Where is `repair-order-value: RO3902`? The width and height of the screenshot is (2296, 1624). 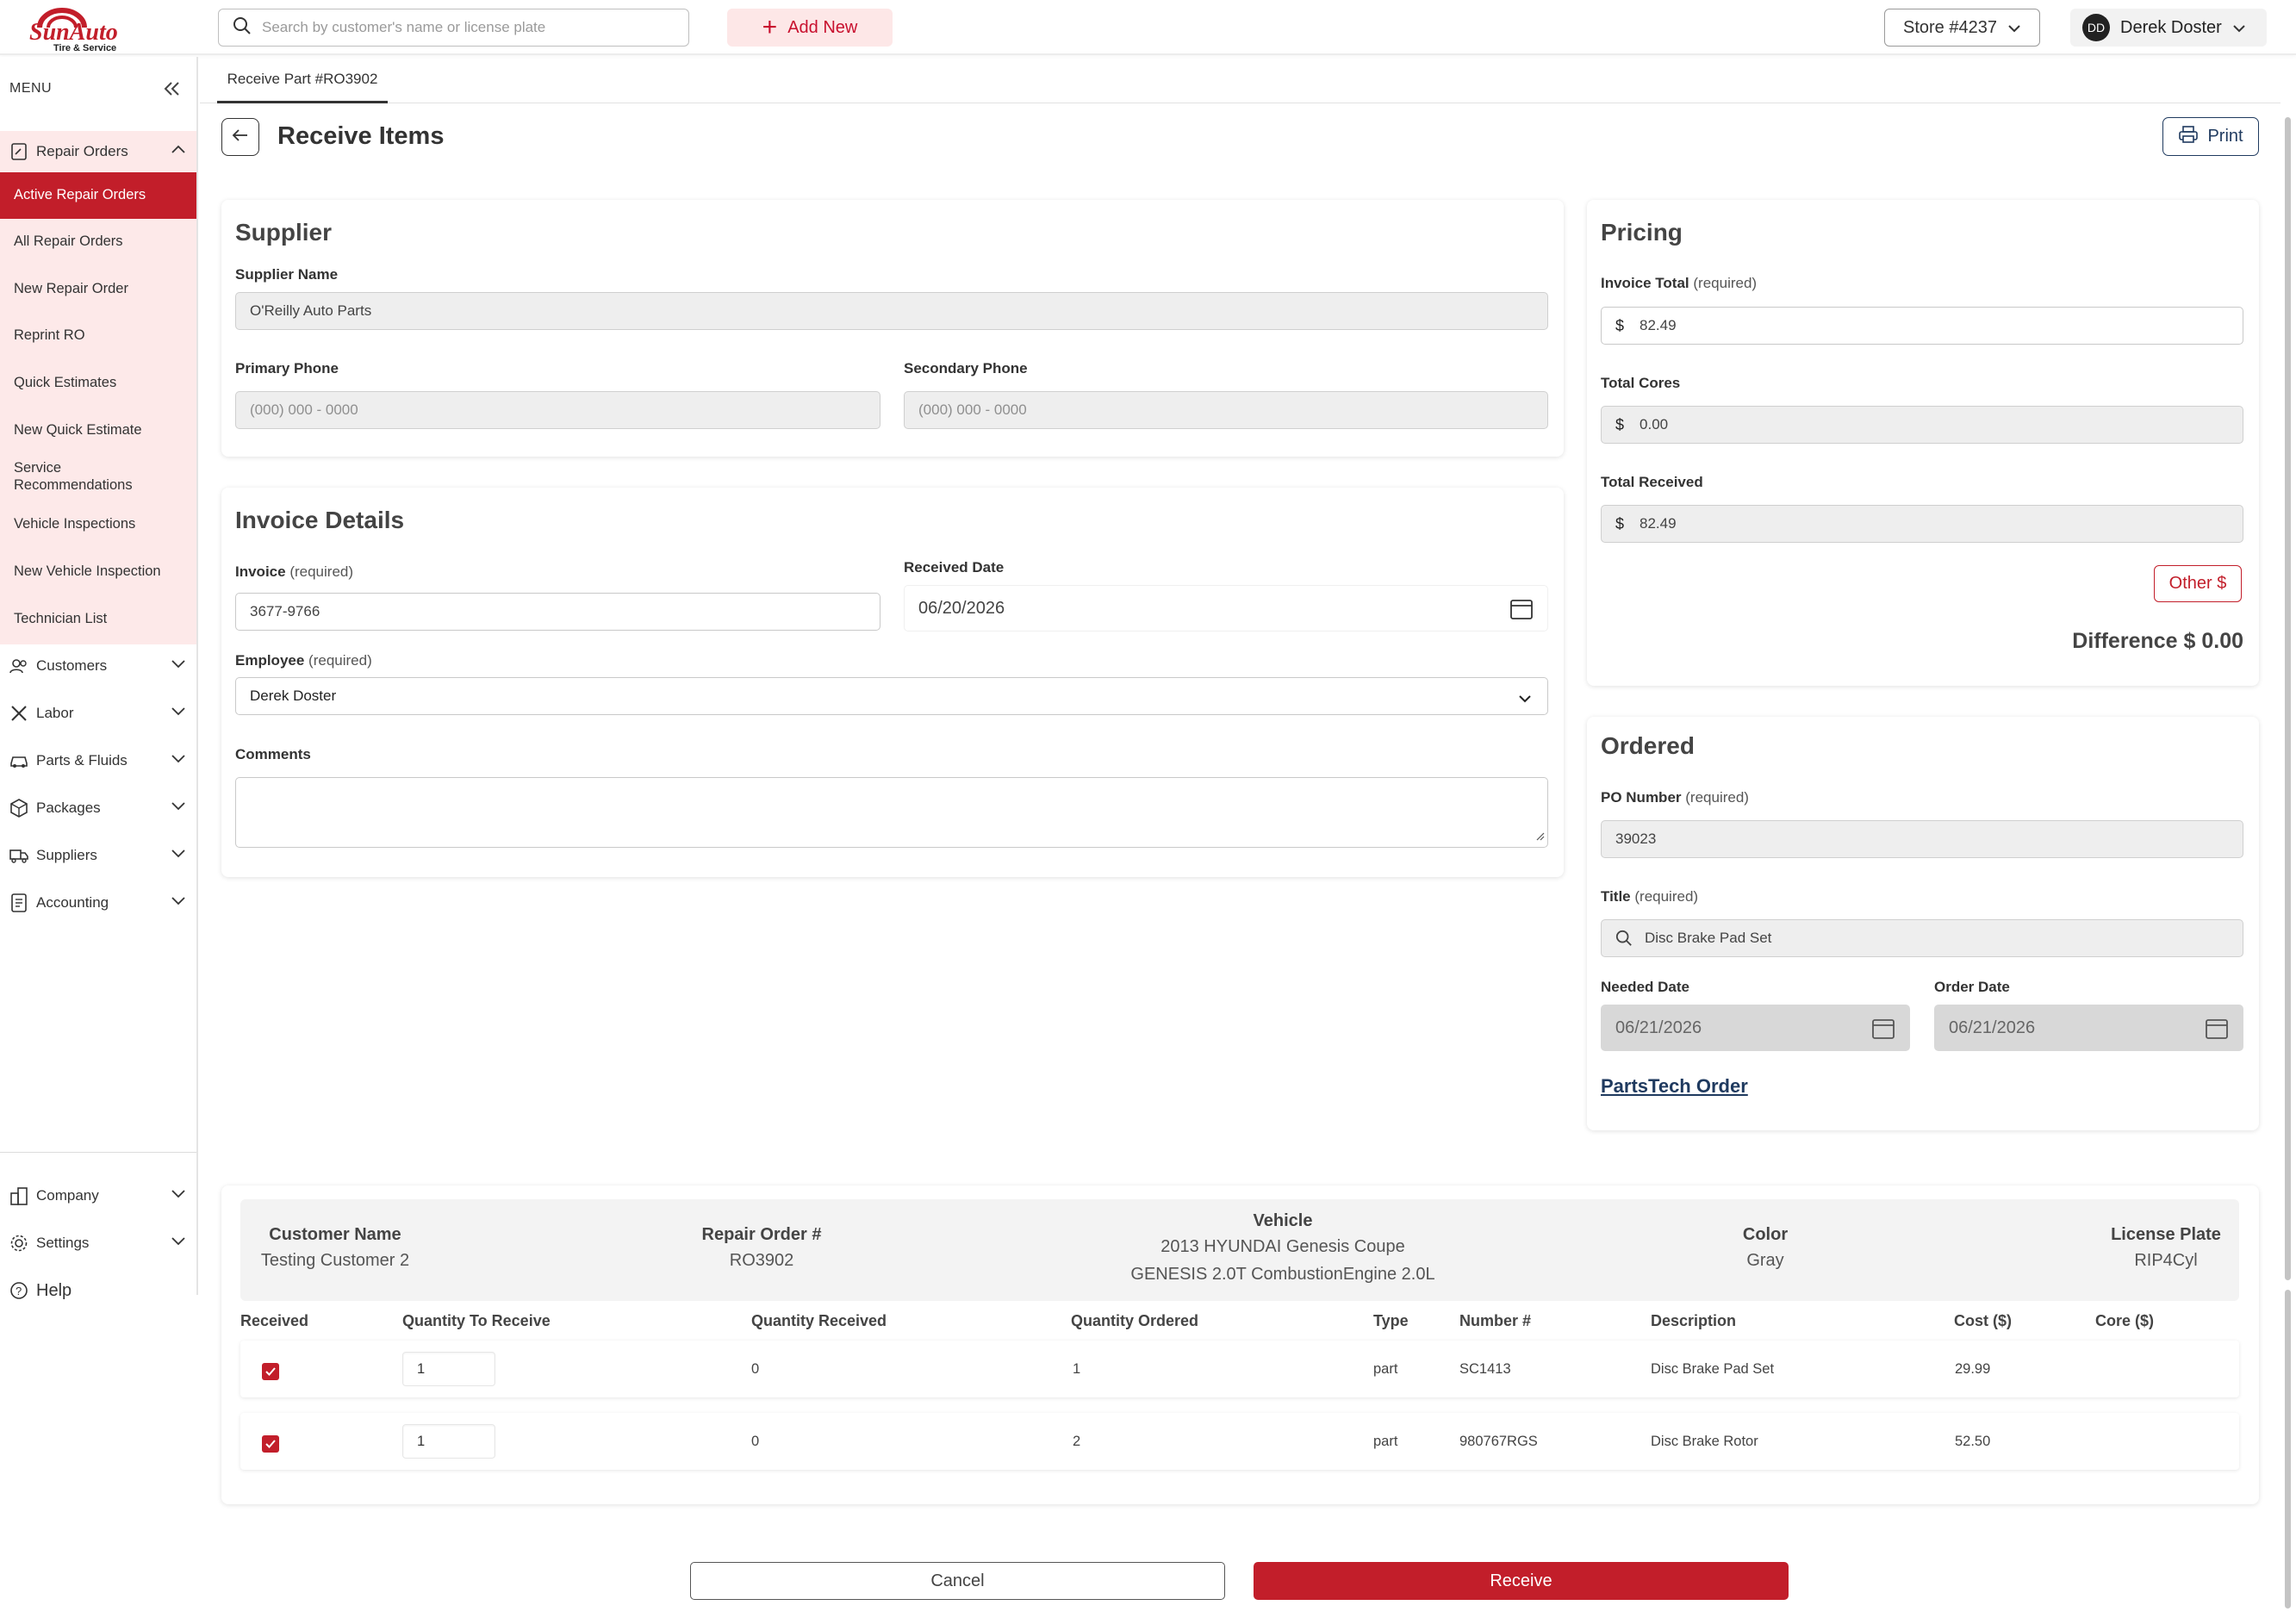
repair-order-value: RO3902 is located at coordinates (762, 1261).